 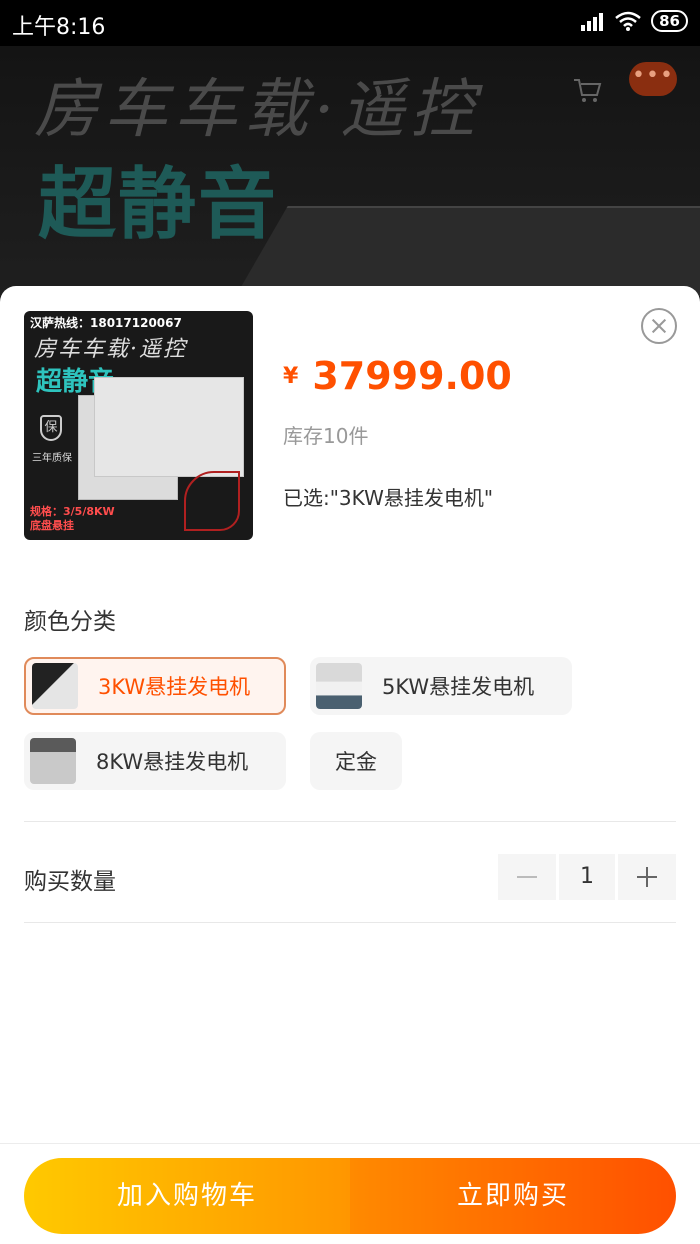 I want to click on variant-option-8kw: 8KW悬挂发电机, so click(x=155, y=761).